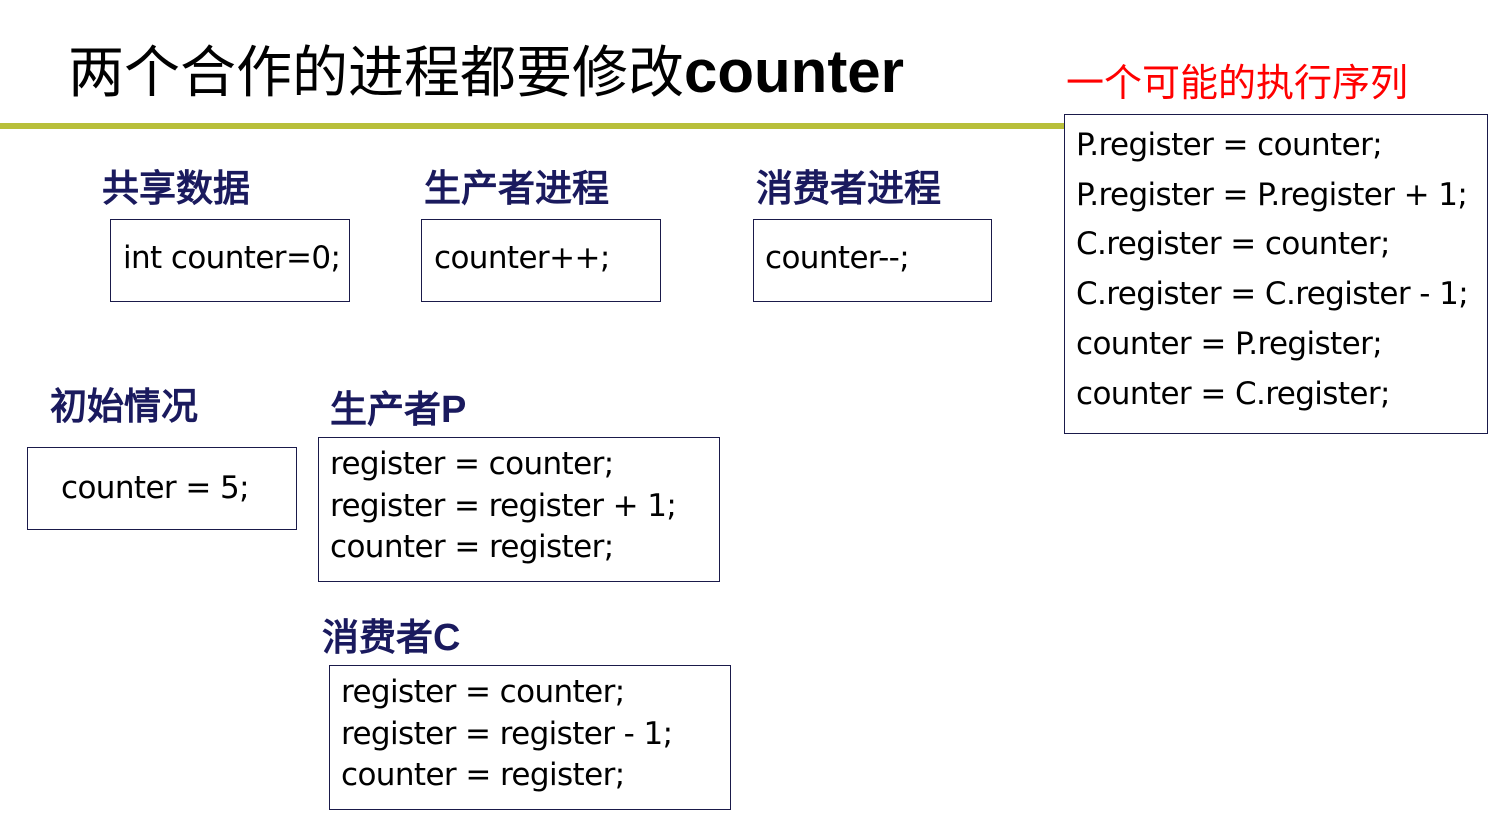  What do you see at coordinates (483, 775) in the screenshot?
I see `consumer-c-line: counter = register;` at bounding box center [483, 775].